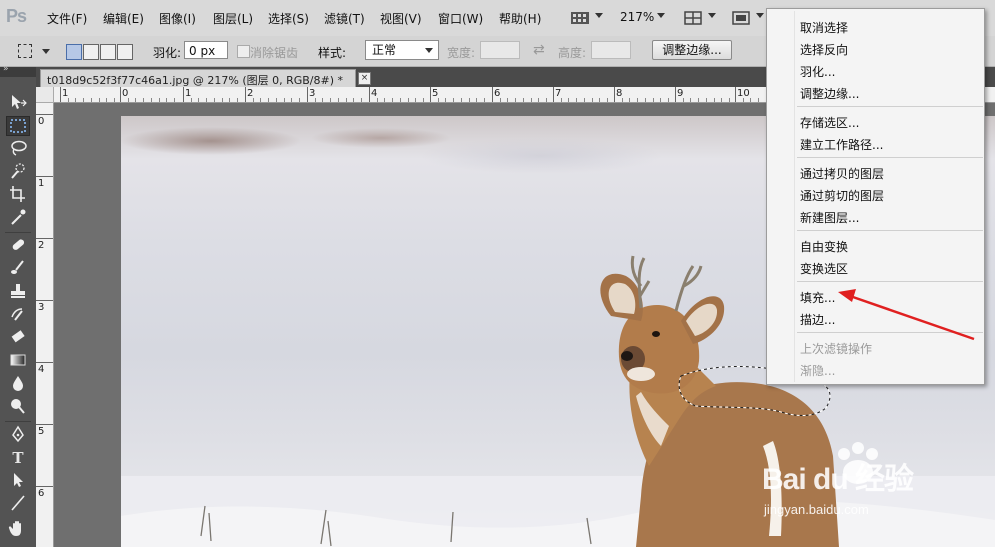  I want to click on ruler-origin, so click(45, 95).